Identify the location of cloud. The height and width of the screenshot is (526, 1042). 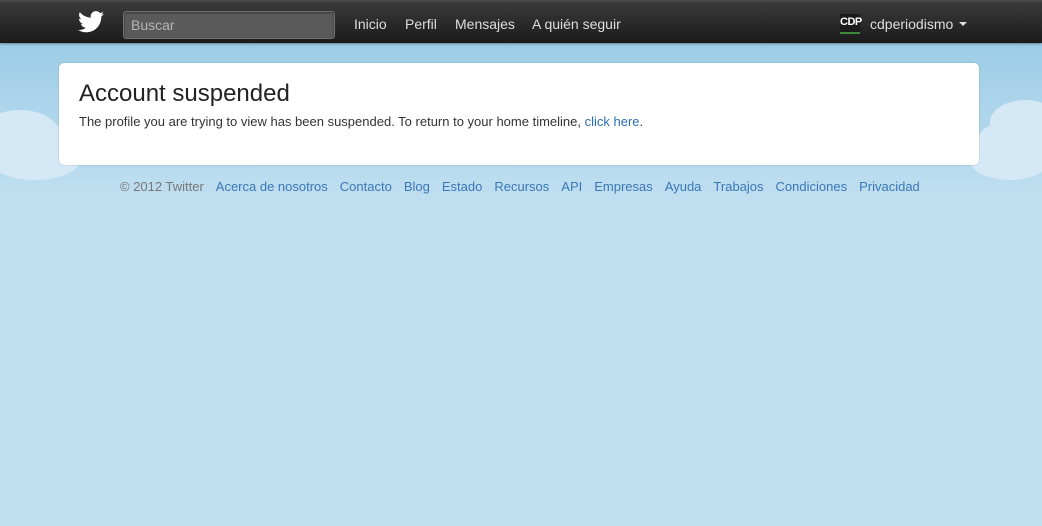
(1006, 160).